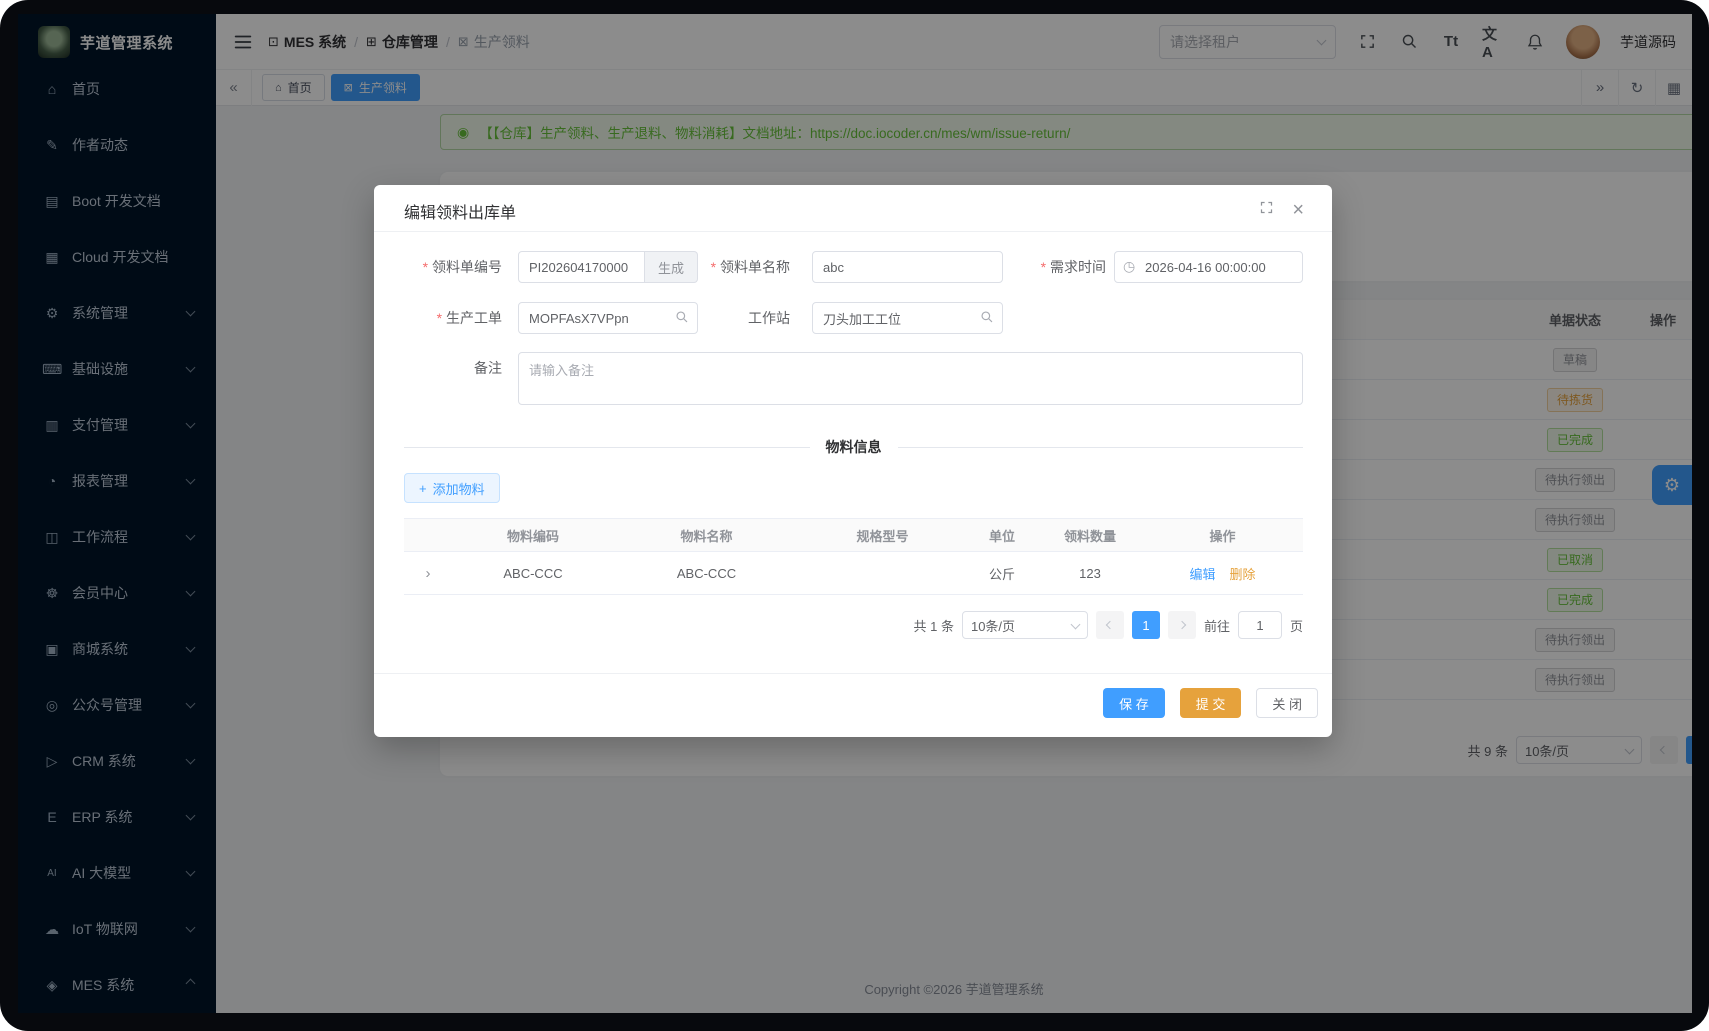 This screenshot has height=1031, width=1709. What do you see at coordinates (1296, 626) in the screenshot?
I see `page-unit-label: 页` at bounding box center [1296, 626].